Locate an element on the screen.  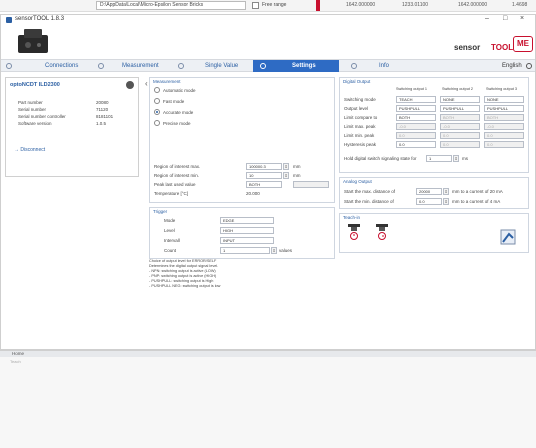
switching-mode-3: NONE is located at coordinates (504, 99).